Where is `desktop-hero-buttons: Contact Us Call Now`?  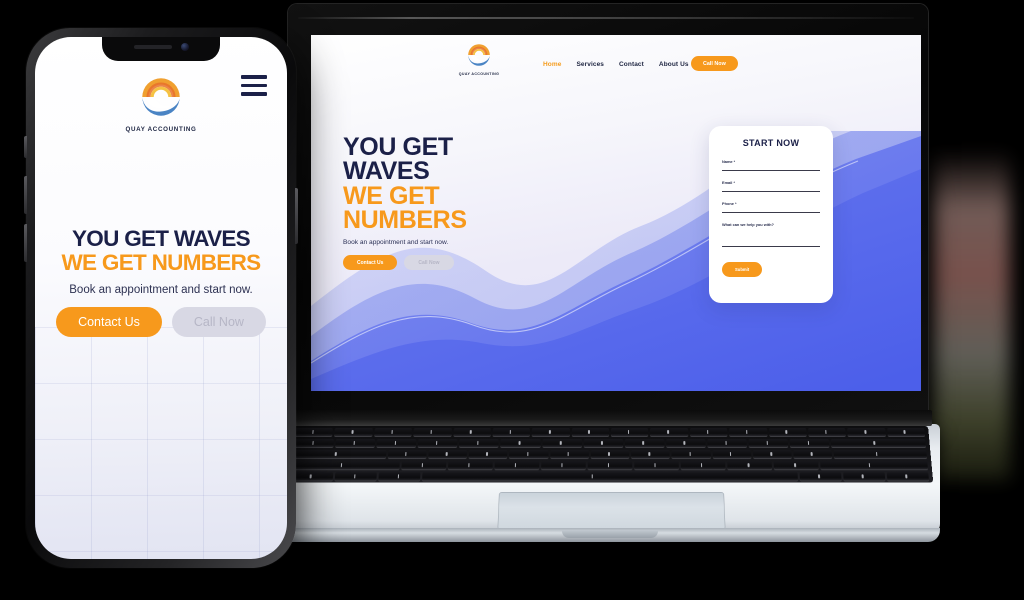 desktop-hero-buttons: Contact Us Call Now is located at coordinates (473, 262).